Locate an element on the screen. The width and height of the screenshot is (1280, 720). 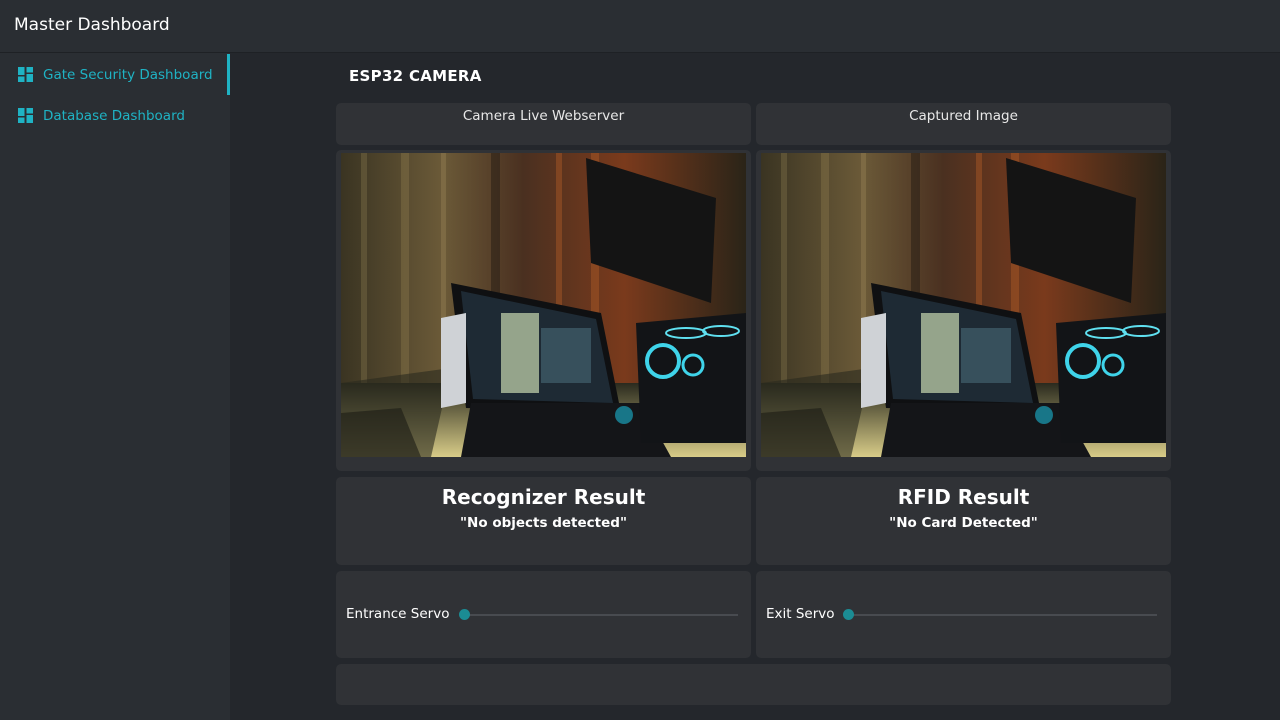
rfid-result-title: RFID Result is located at coordinates (963, 497).